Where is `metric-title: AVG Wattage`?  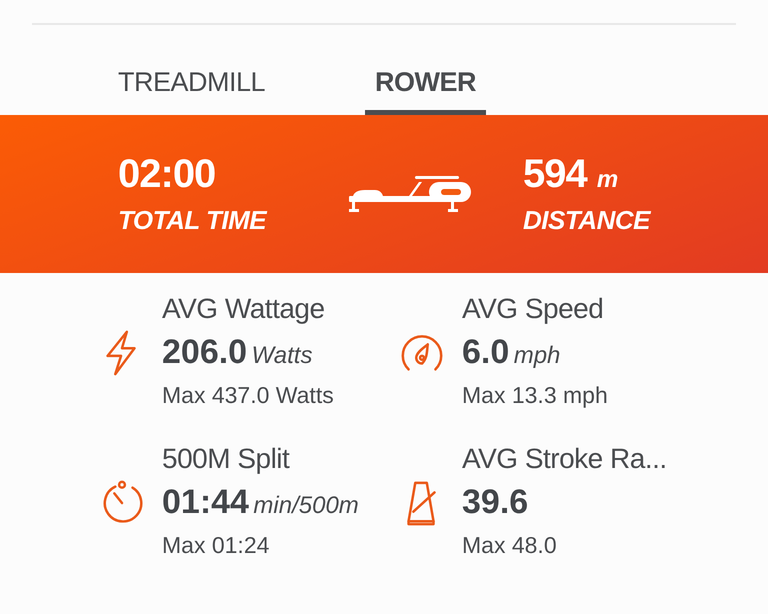 metric-title: AVG Wattage is located at coordinates (244, 309).